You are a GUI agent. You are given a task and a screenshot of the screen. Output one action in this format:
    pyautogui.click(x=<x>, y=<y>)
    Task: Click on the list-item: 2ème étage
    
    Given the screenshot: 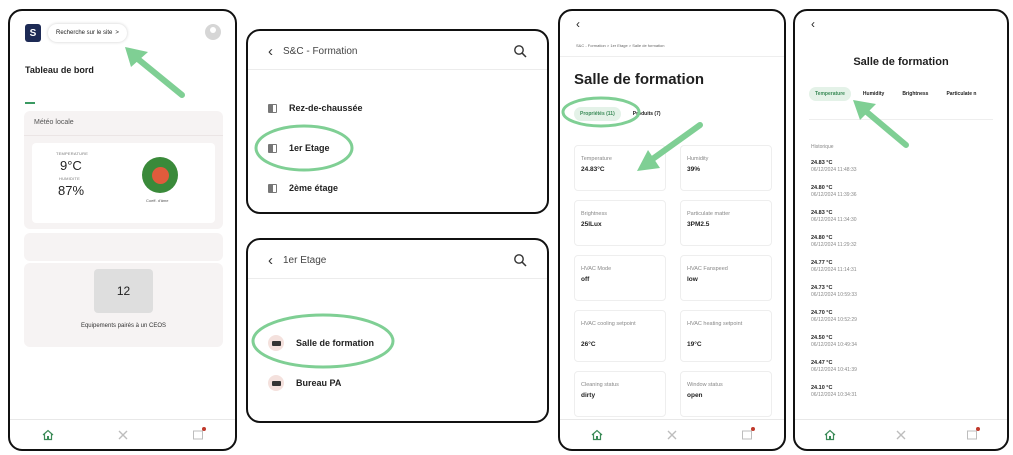 What is the action you would take?
    pyautogui.click(x=303, y=188)
    